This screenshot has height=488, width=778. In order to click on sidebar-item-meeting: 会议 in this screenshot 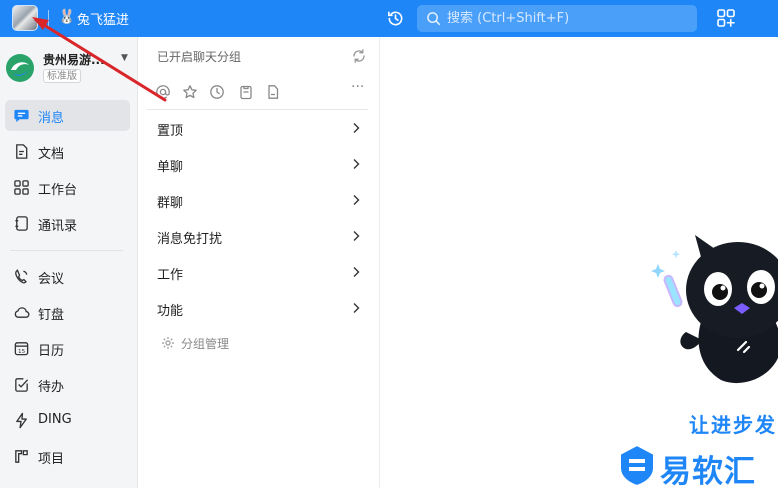, I will do `click(67, 276)`.